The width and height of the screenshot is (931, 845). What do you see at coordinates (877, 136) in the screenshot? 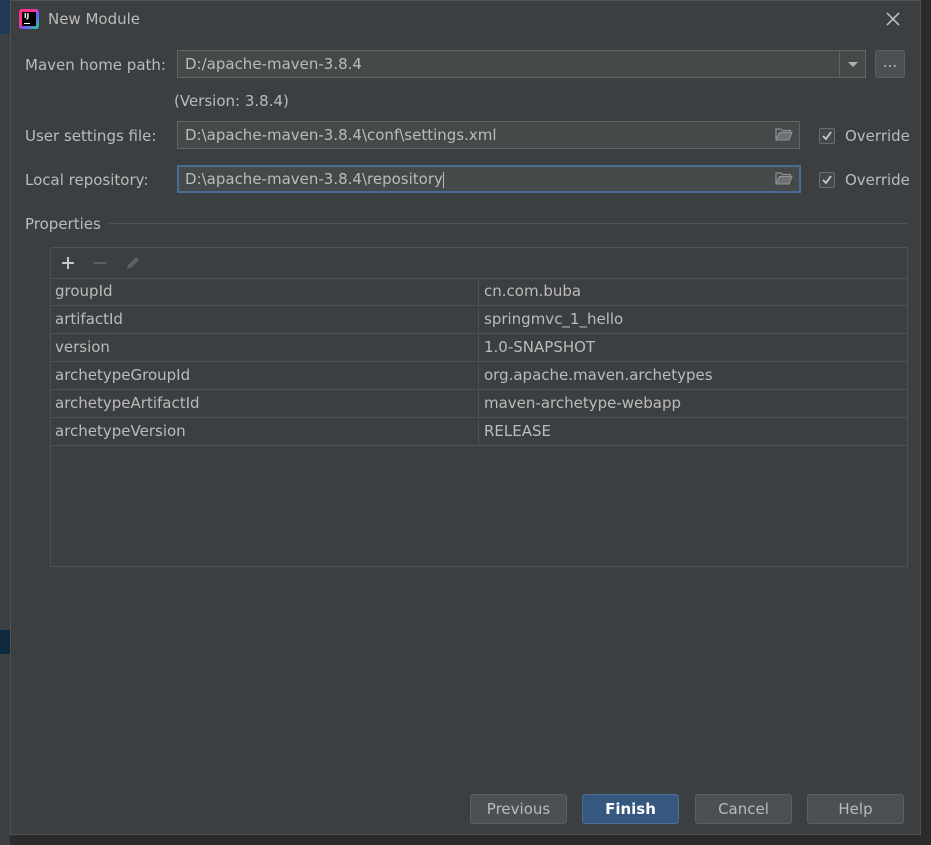
I see `user-settings-override-label: Override` at bounding box center [877, 136].